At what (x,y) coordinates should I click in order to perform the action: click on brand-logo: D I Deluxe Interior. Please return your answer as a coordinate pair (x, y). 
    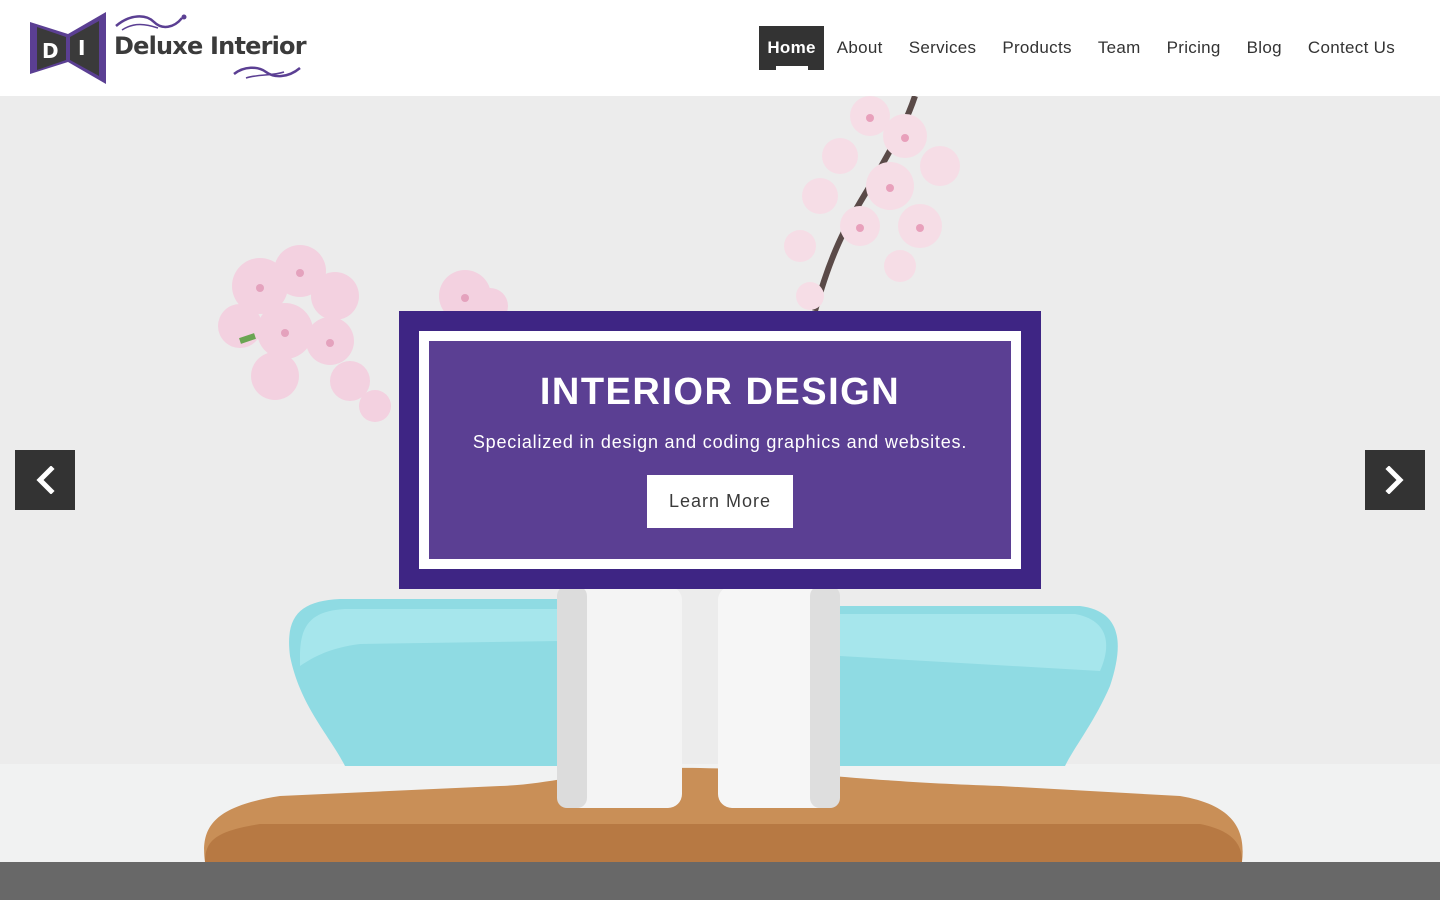
    Looking at the image, I should click on (171, 48).